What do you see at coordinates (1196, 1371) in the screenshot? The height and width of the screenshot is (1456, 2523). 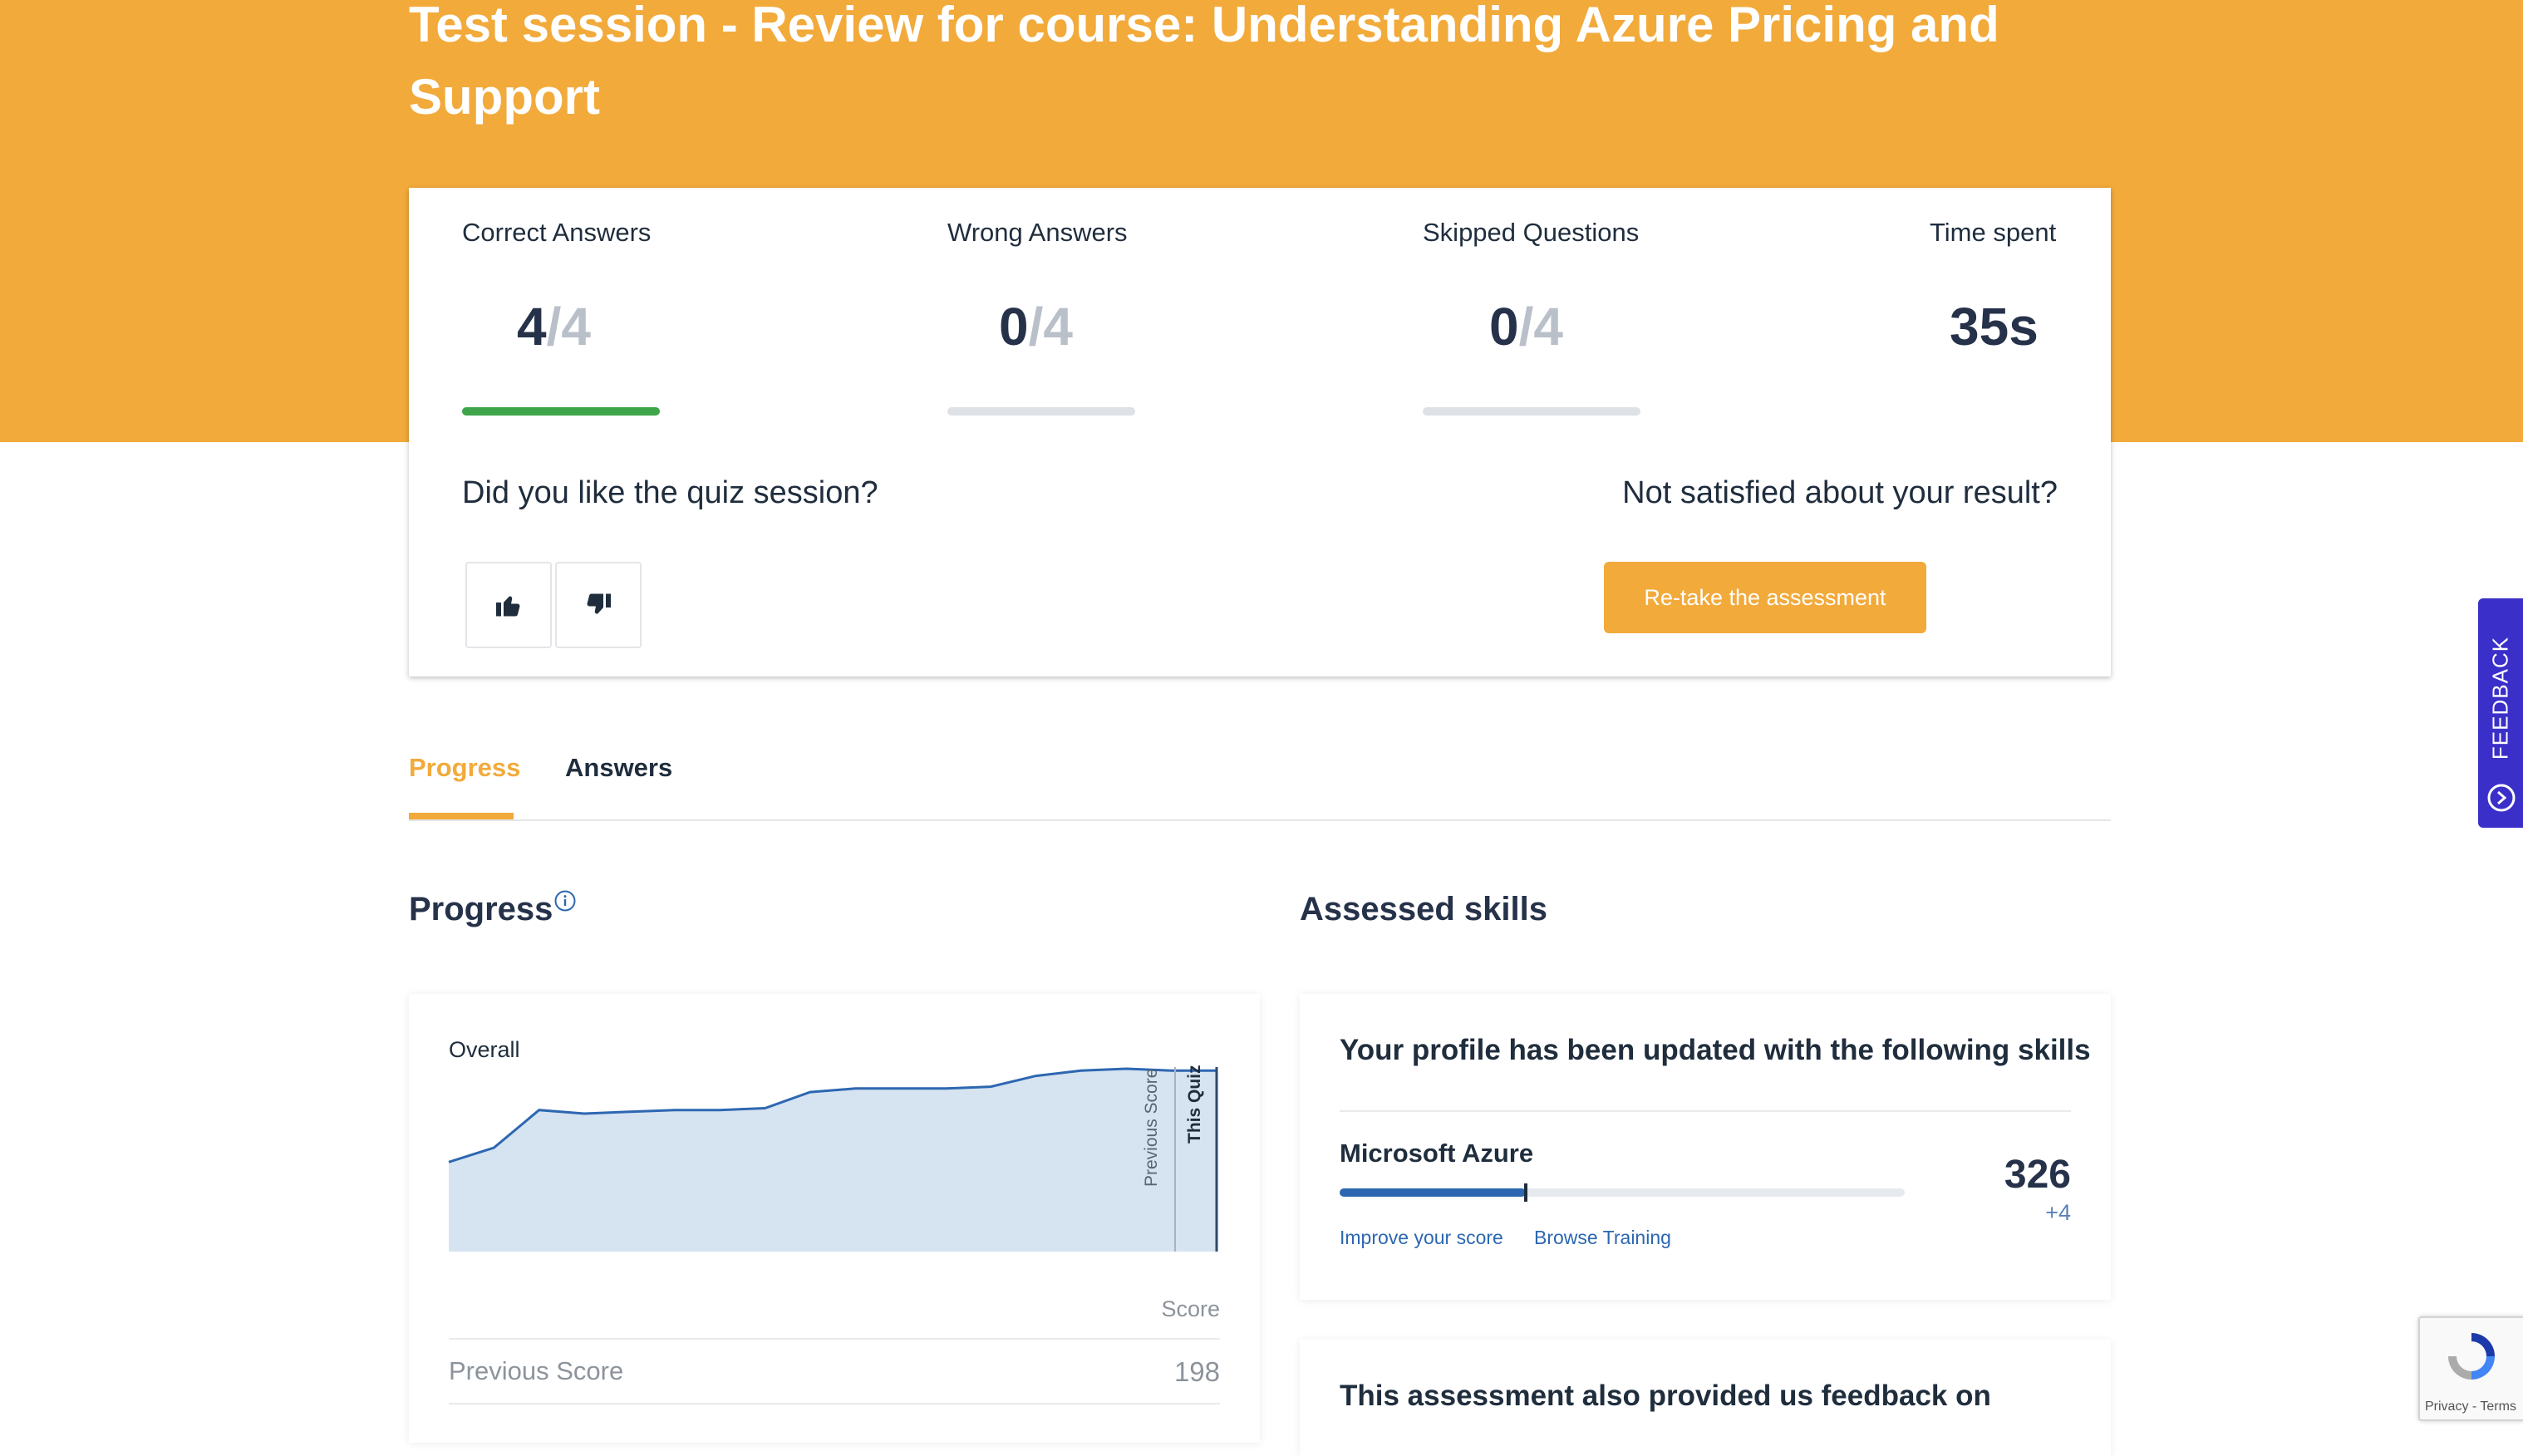 I see `previous-score-value: 198` at bounding box center [1196, 1371].